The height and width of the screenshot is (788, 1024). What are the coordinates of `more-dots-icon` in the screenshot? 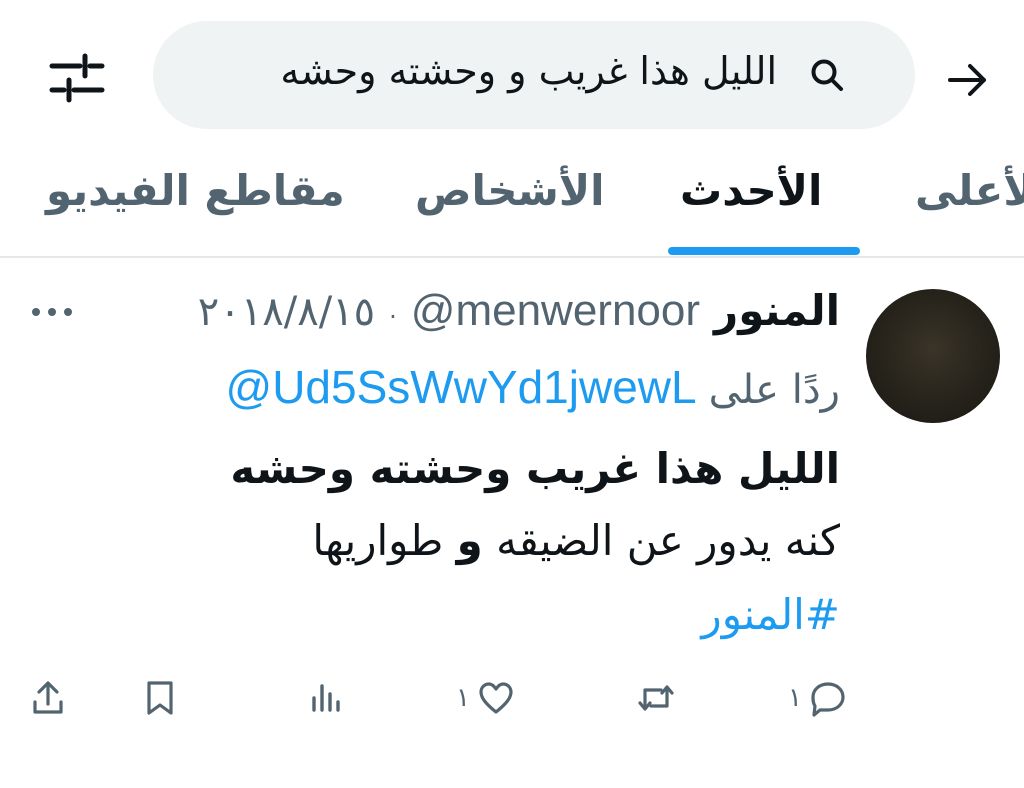 It's located at (52, 312).